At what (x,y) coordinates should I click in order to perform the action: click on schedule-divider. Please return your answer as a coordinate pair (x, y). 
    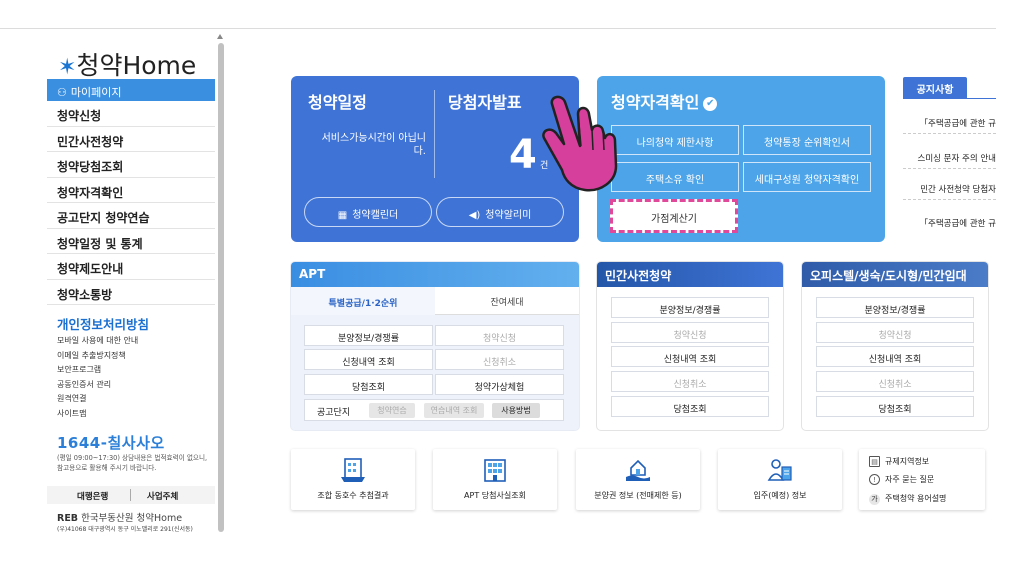
    Looking at the image, I should click on (434, 134).